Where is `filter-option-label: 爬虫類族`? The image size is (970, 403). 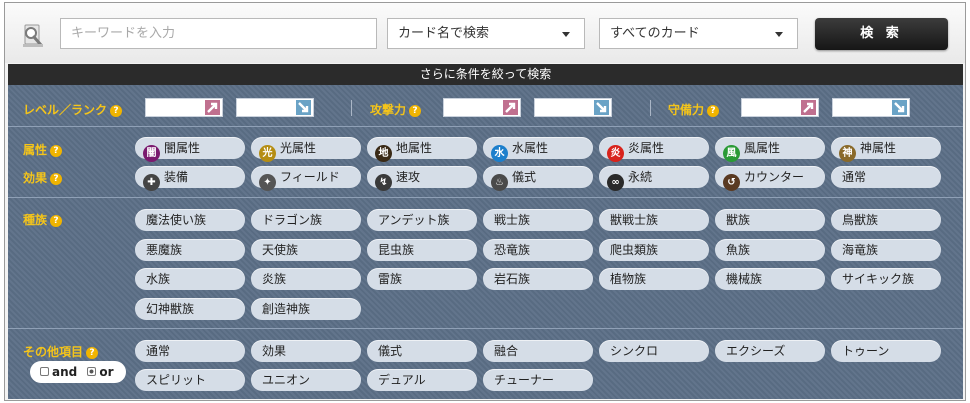 filter-option-label: 爬虫類族 is located at coordinates (634, 249).